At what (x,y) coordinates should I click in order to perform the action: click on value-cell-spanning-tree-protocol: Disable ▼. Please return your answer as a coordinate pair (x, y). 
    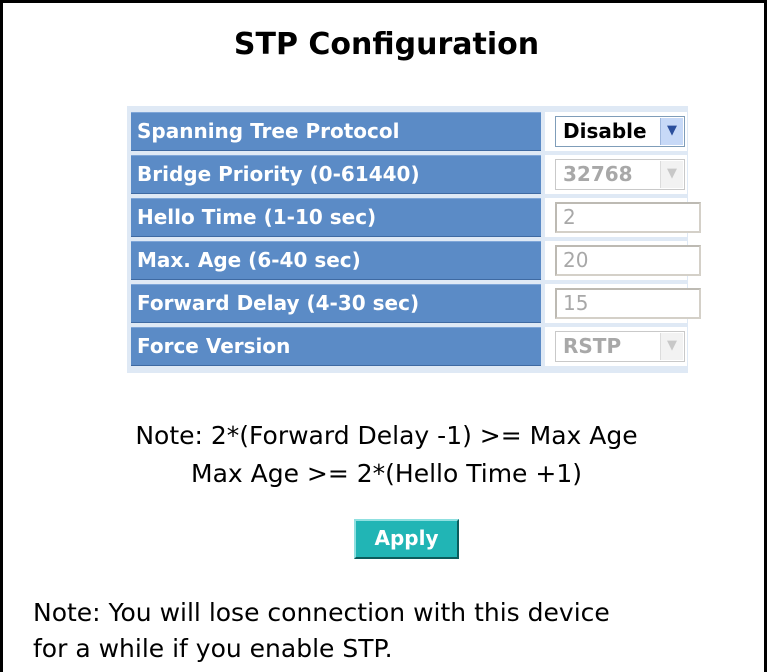
    Looking at the image, I should click on (616, 131).